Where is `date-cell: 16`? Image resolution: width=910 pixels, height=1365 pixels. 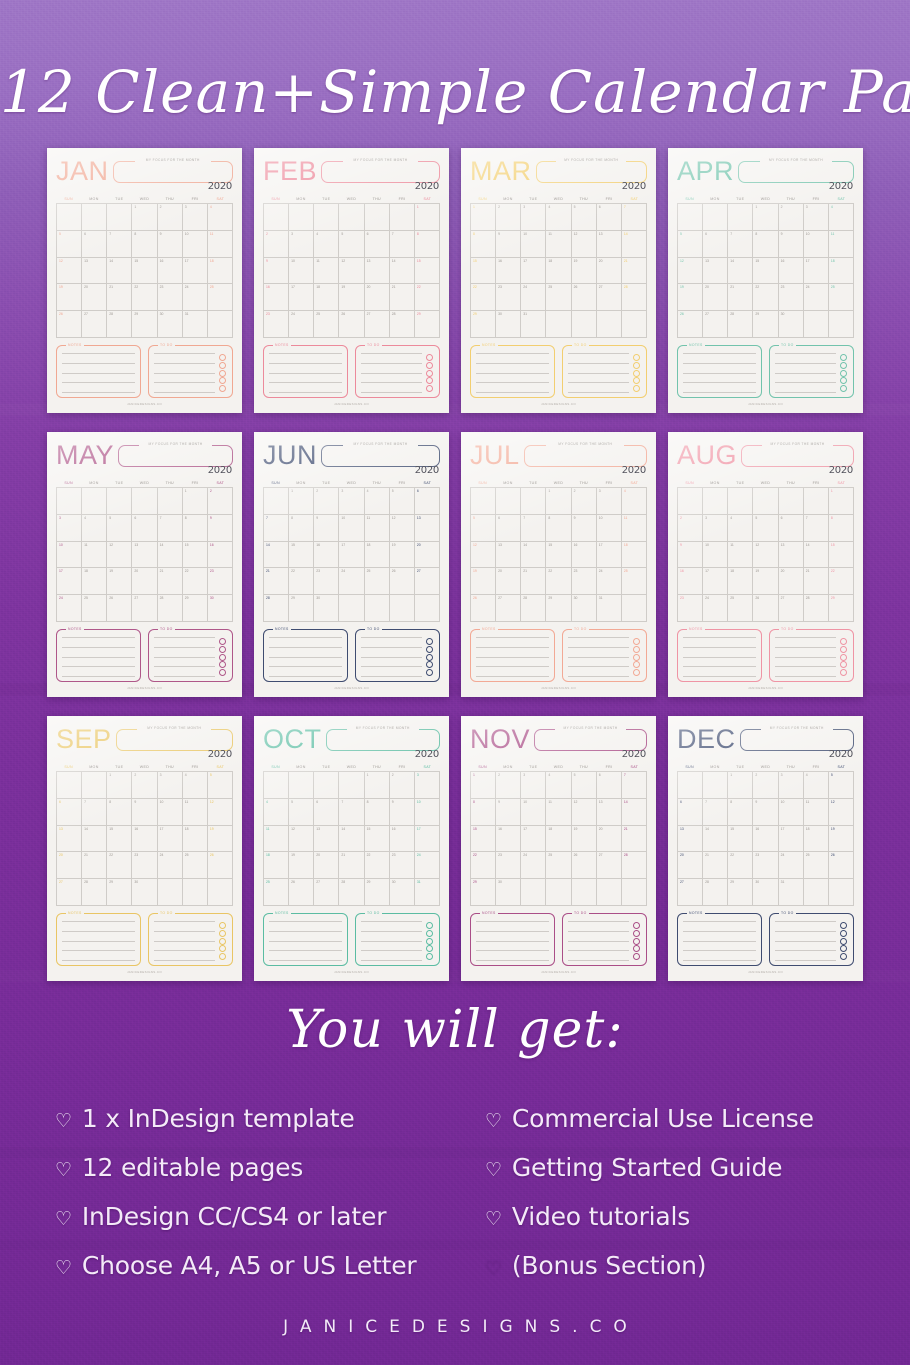
date-cell: 16 is located at coordinates (509, 839).